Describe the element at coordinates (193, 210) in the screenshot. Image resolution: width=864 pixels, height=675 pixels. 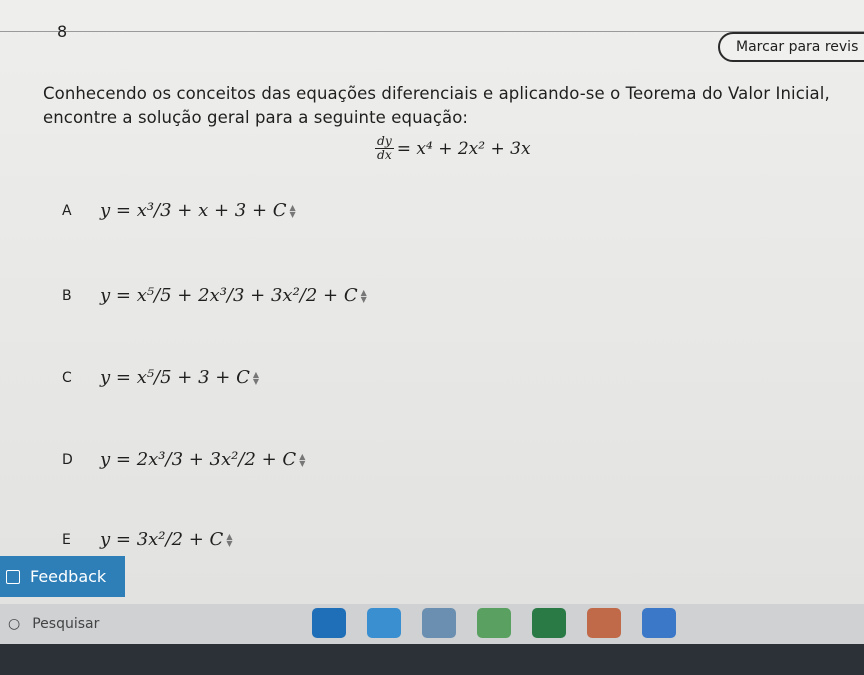
I see `formula-text: y = x³/3 + x + 3 + C` at that location.